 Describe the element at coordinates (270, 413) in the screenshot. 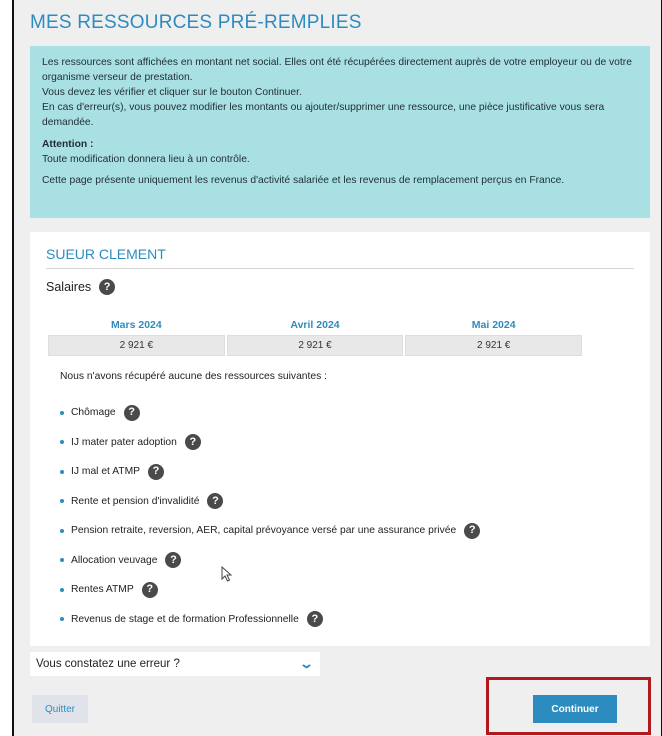

I see `list-item: Chômage ?` at that location.